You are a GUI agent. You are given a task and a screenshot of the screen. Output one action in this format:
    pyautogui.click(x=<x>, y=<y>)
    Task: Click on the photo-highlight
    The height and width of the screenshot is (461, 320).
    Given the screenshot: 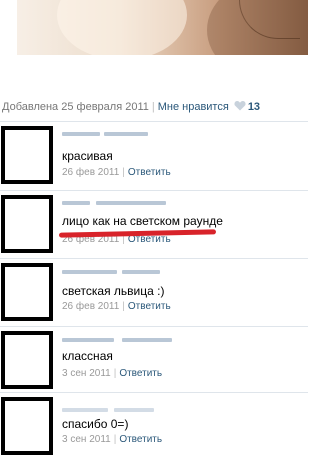 What is the action you would take?
    pyautogui.click(x=122, y=27)
    